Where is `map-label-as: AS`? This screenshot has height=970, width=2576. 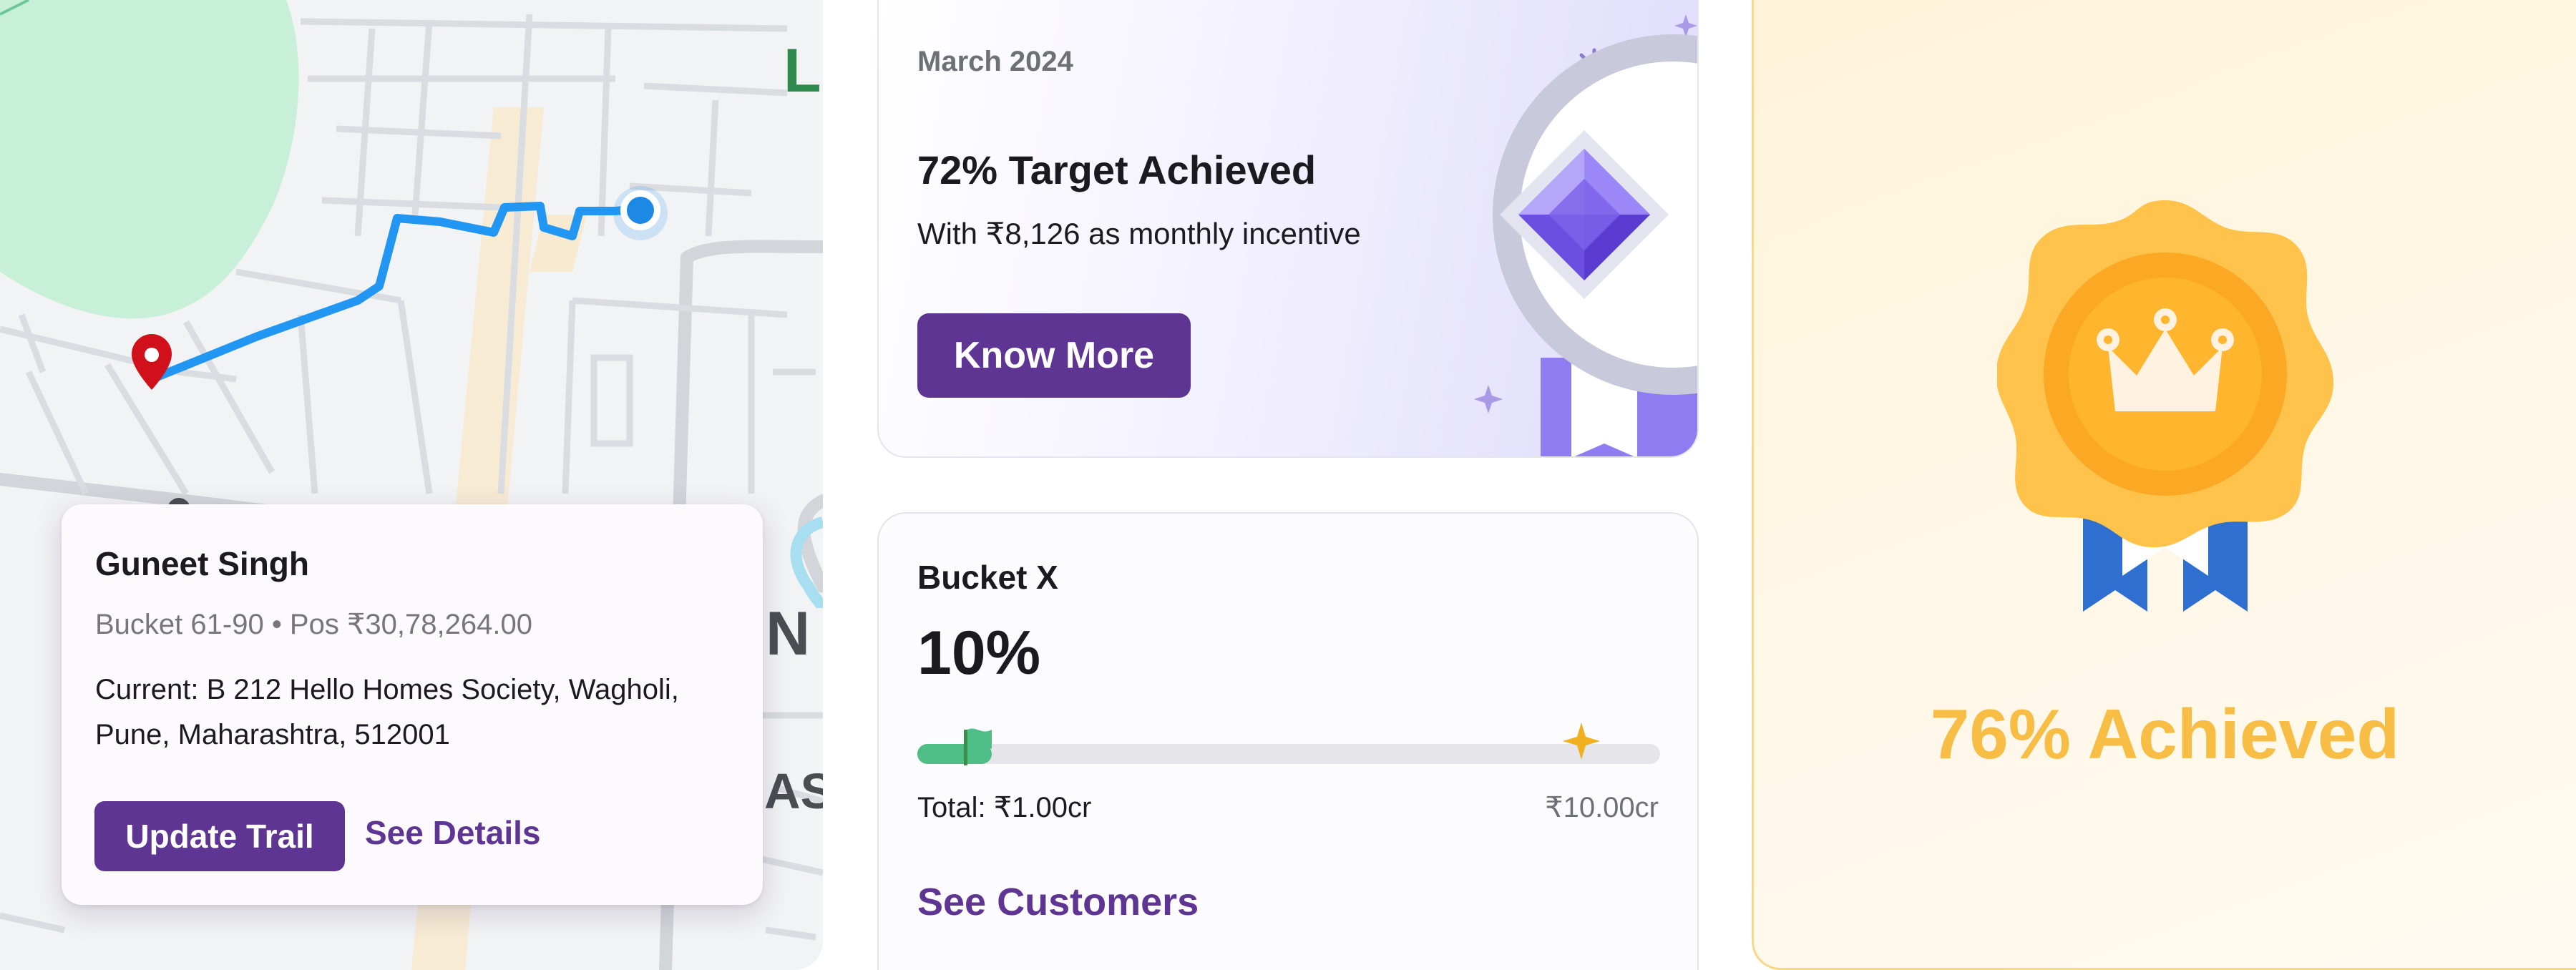 map-label-as: AS is located at coordinates (793, 791).